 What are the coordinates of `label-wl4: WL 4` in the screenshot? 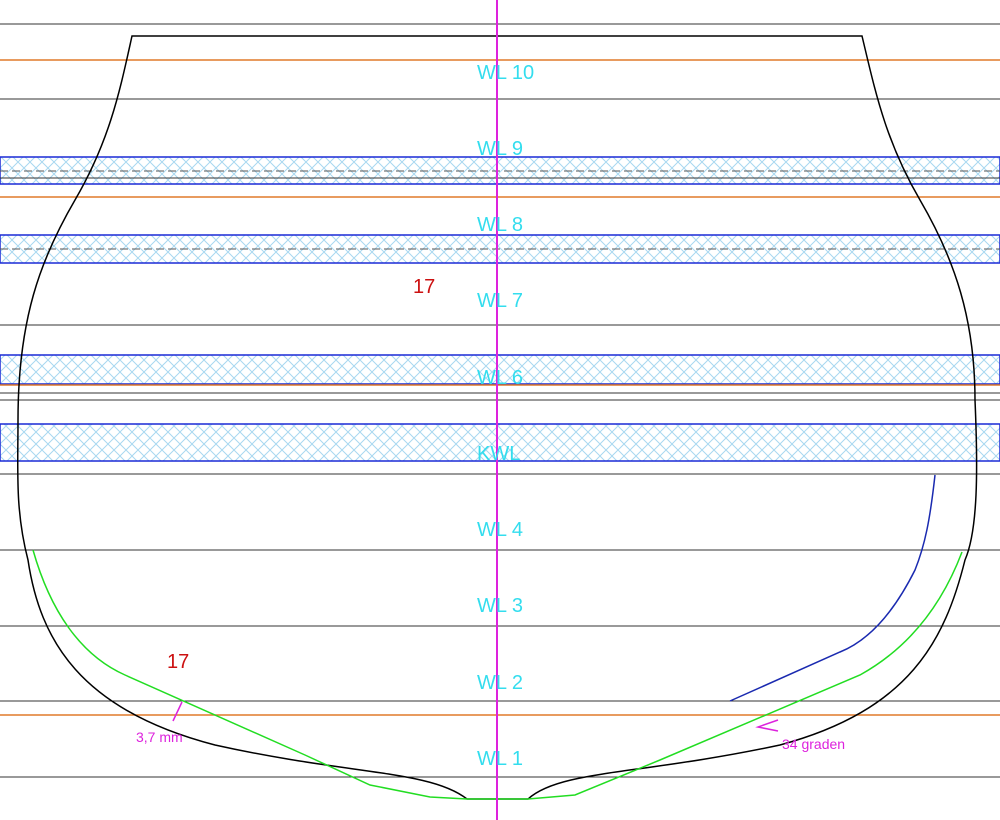 It's located at (500, 530).